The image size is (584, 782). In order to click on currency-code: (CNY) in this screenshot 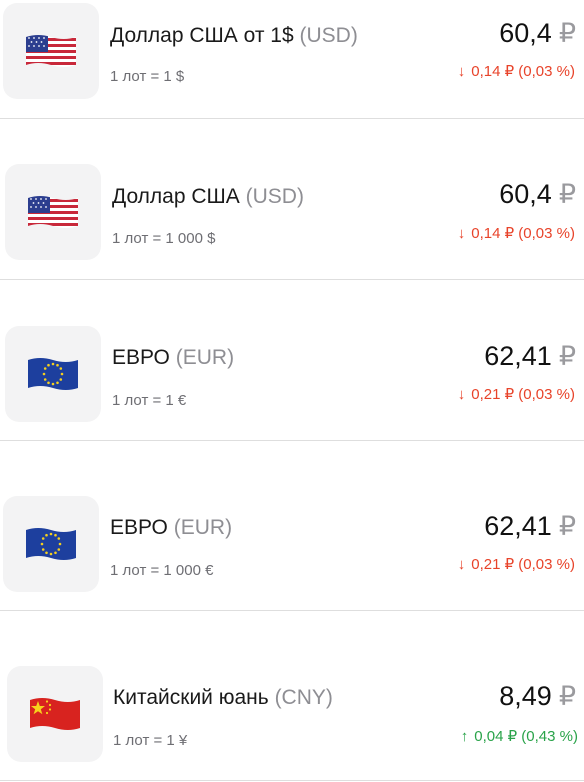, I will do `click(303, 697)`.